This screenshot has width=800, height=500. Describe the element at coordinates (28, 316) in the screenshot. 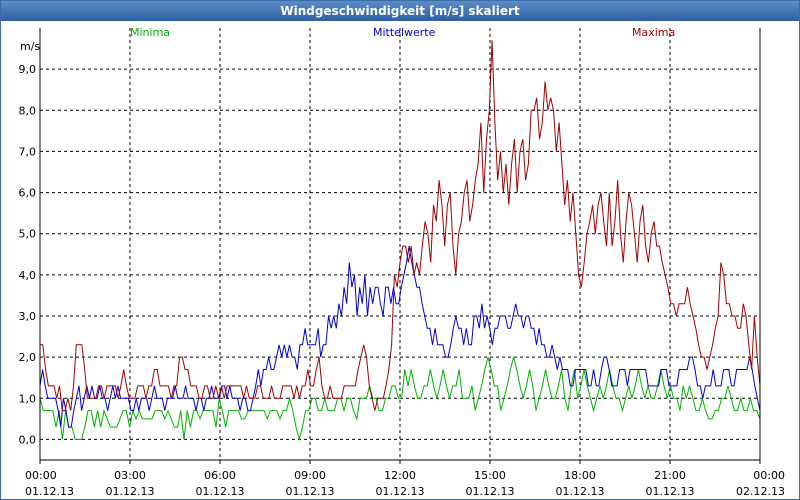

I see `y-tick-label: 3,0` at that location.